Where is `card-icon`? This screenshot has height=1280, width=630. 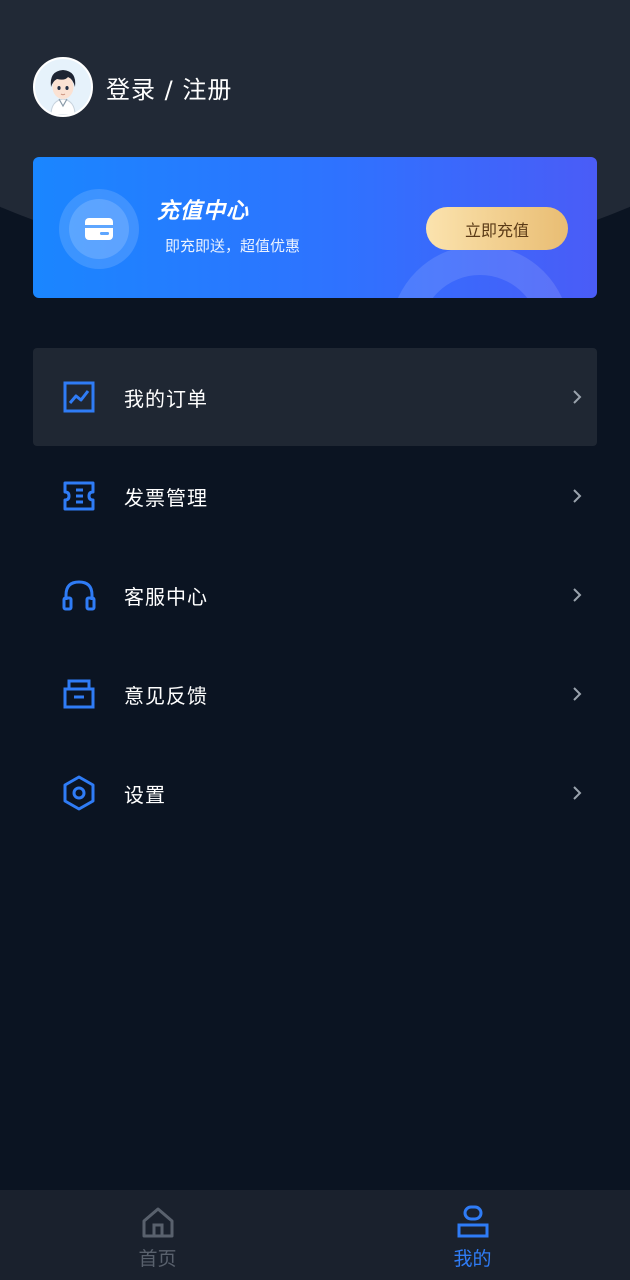
card-icon is located at coordinates (99, 229).